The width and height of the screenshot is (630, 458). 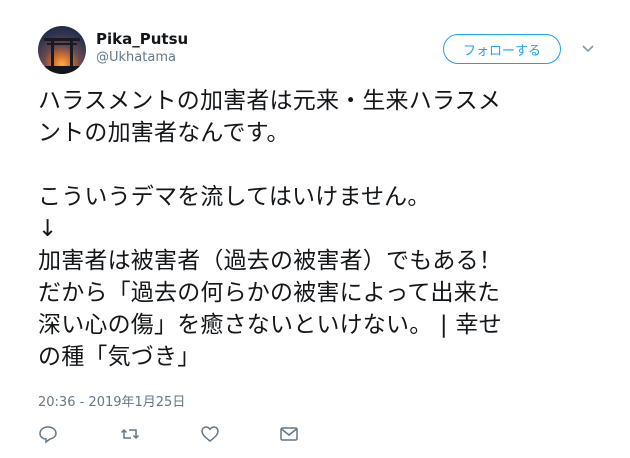 I want to click on reply-icon, so click(x=48, y=434).